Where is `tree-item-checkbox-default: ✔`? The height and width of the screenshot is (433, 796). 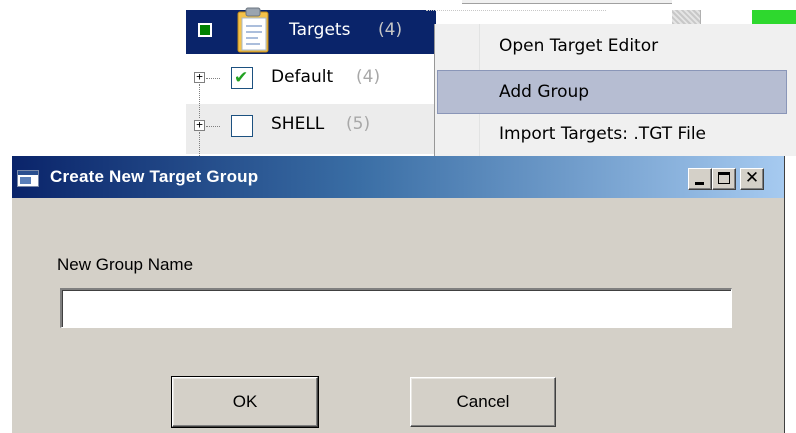 tree-item-checkbox-default: ✔ is located at coordinates (242, 78).